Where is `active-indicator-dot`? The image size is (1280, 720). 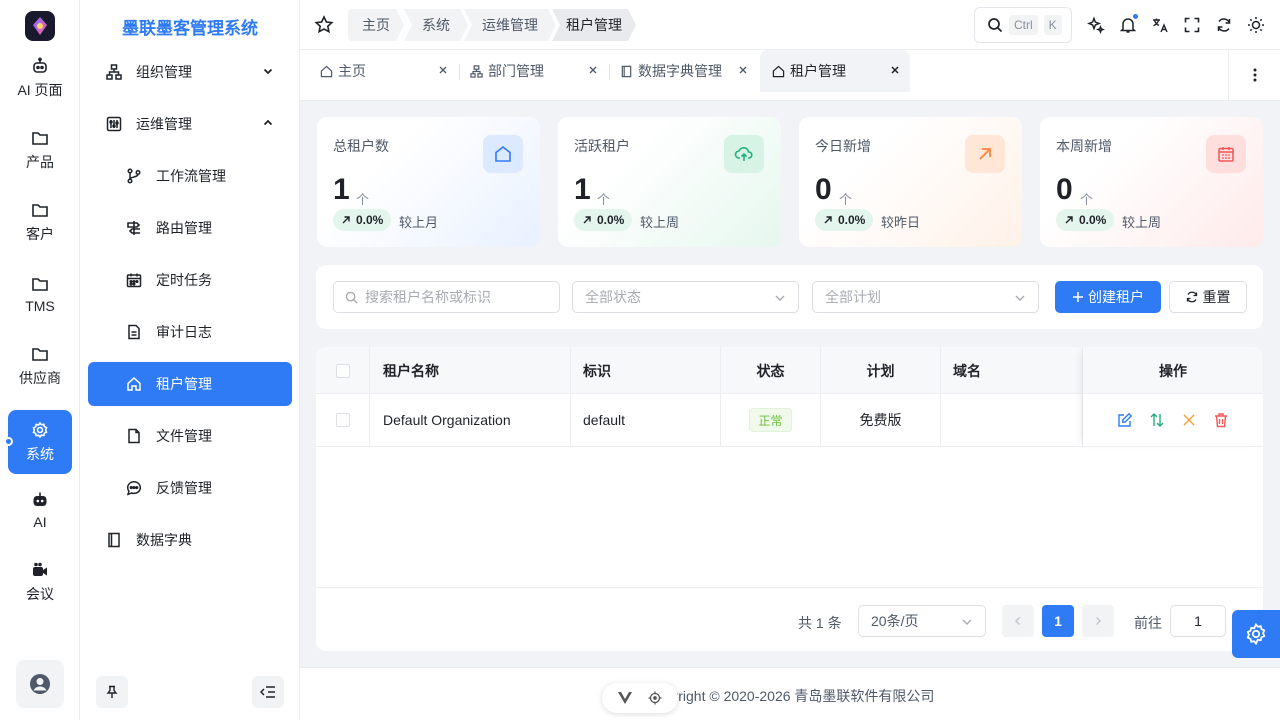
active-indicator-dot is located at coordinates (8, 441).